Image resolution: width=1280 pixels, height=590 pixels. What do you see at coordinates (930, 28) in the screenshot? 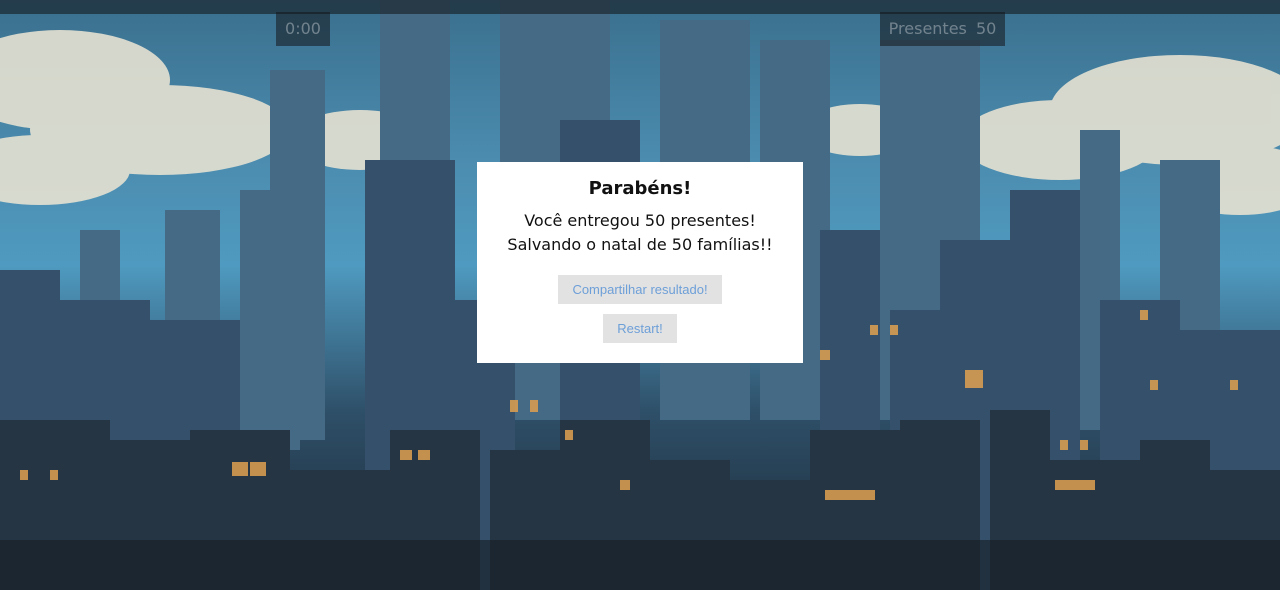
I see `gifts-label: Presentes` at bounding box center [930, 28].